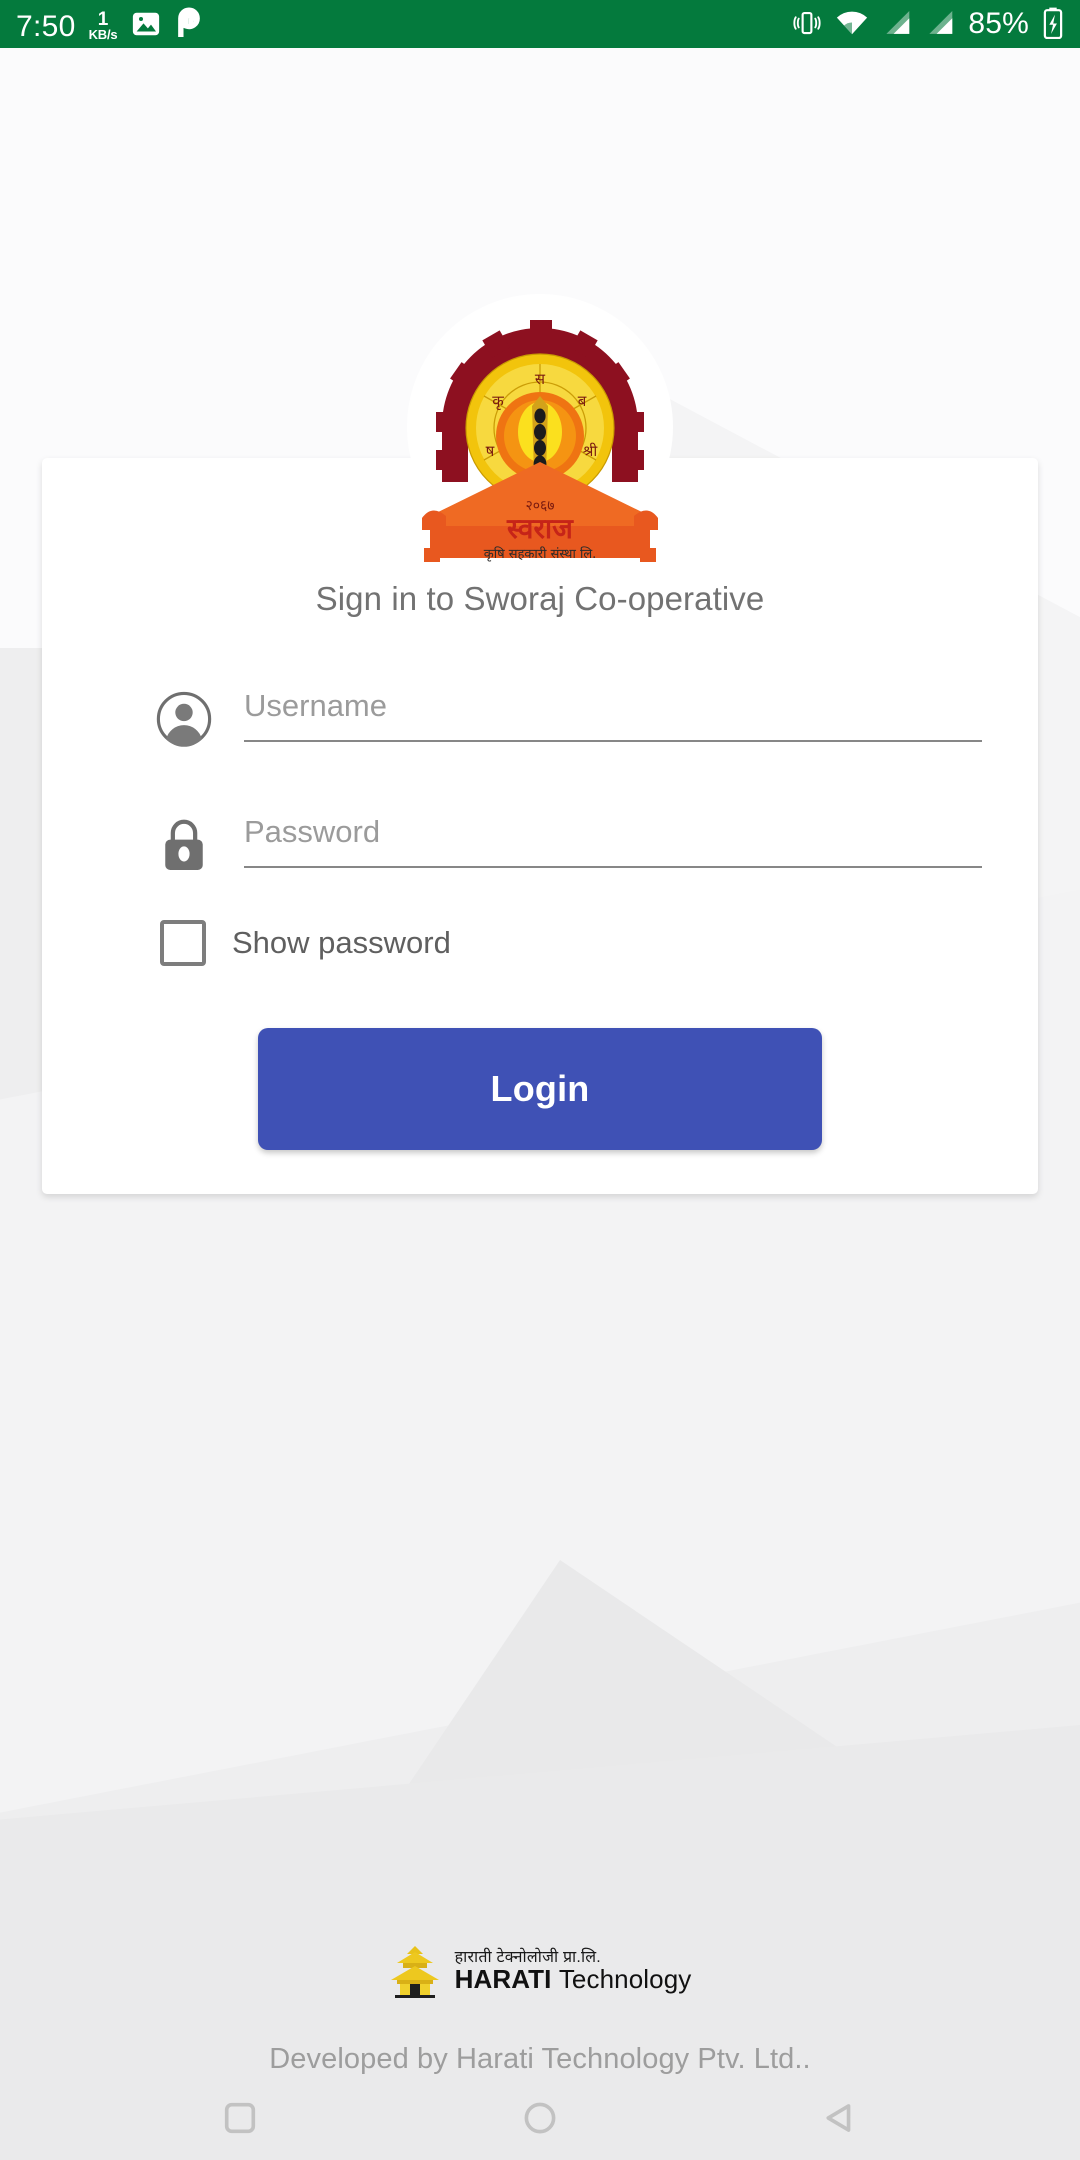  I want to click on show-password-row: Show password, so click(599, 943).